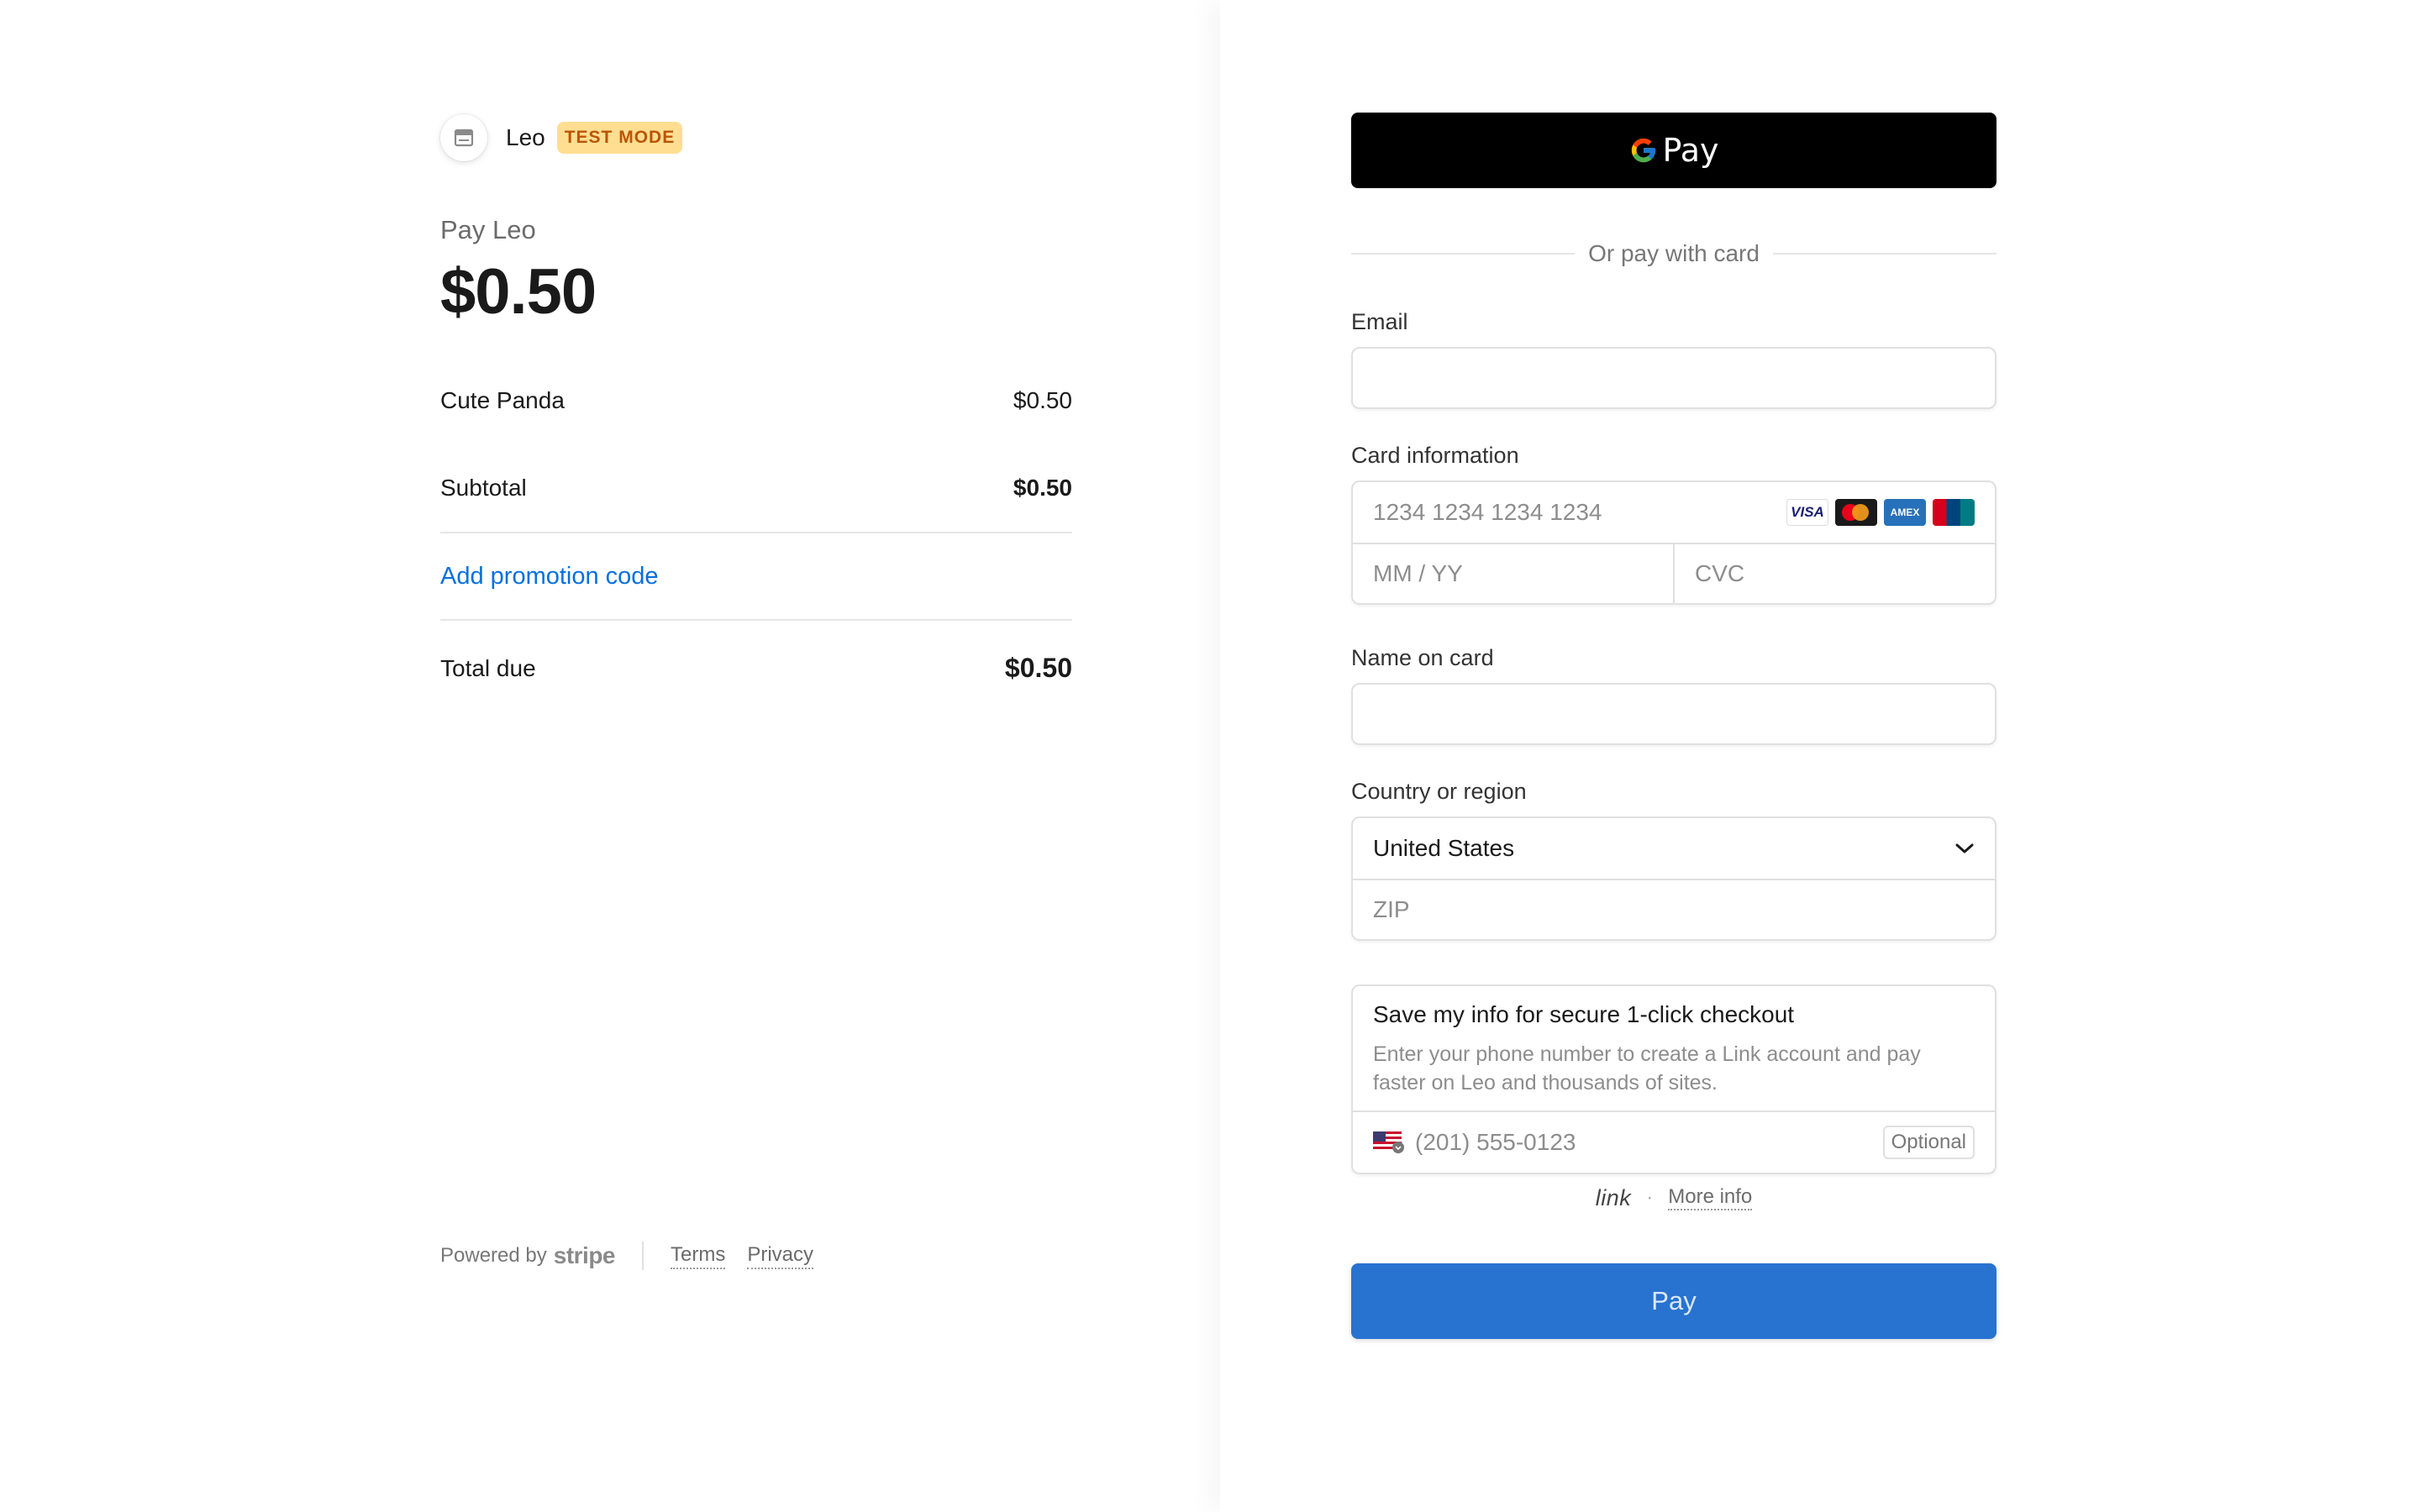 The width and height of the screenshot is (2420, 1512). Describe the element at coordinates (1674, 512) in the screenshot. I see `card-number-input: 1234 1234 1234 1234 VISA AMEX` at that location.